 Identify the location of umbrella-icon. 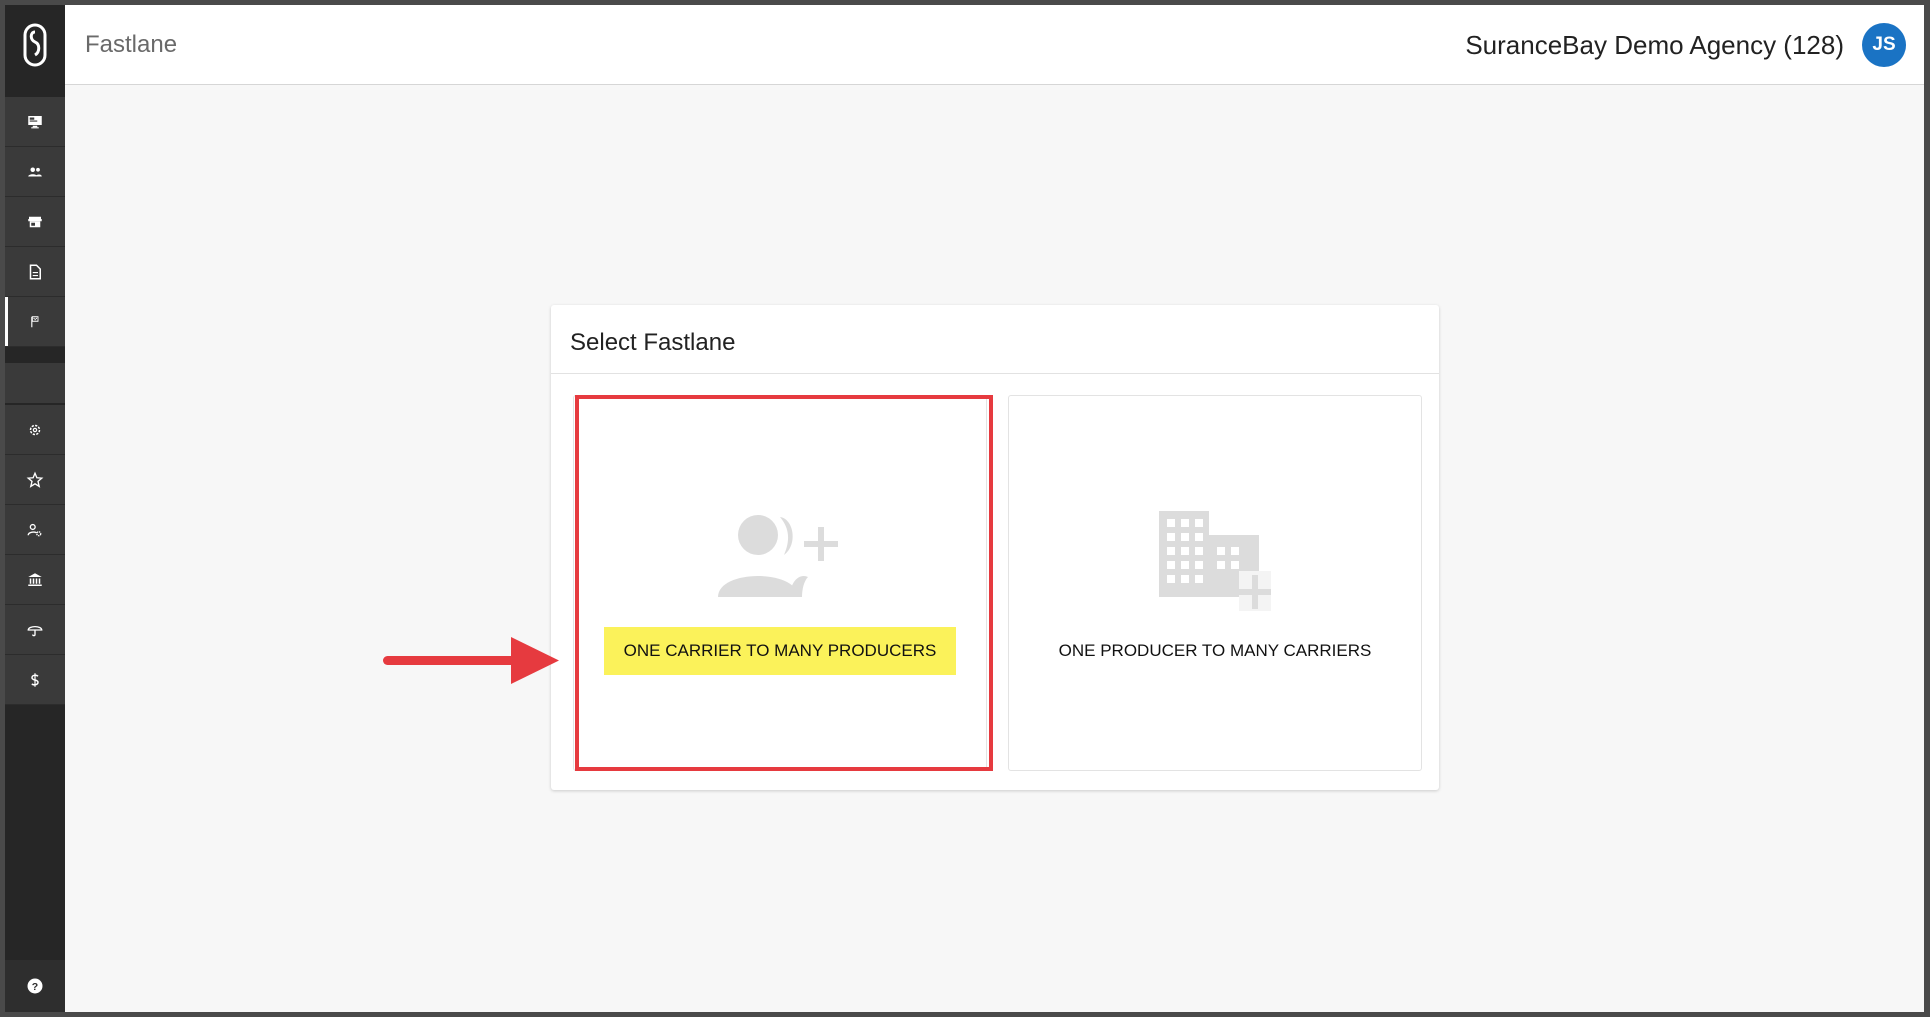
(35, 630).